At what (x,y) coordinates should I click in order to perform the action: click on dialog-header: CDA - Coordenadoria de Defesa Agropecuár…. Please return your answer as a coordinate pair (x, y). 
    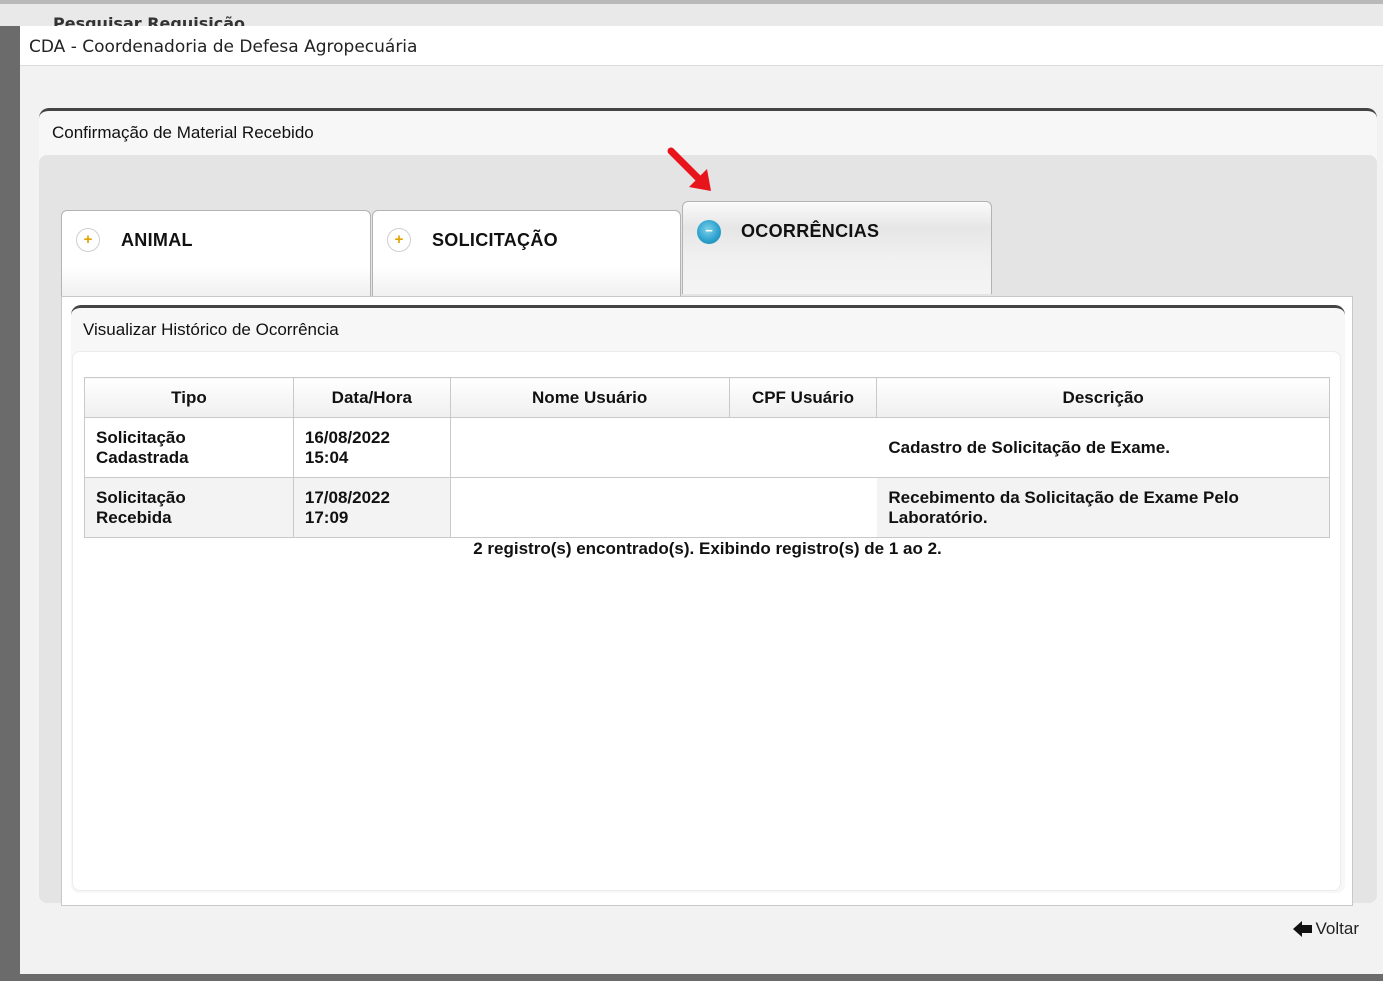
    Looking at the image, I should click on (701, 46).